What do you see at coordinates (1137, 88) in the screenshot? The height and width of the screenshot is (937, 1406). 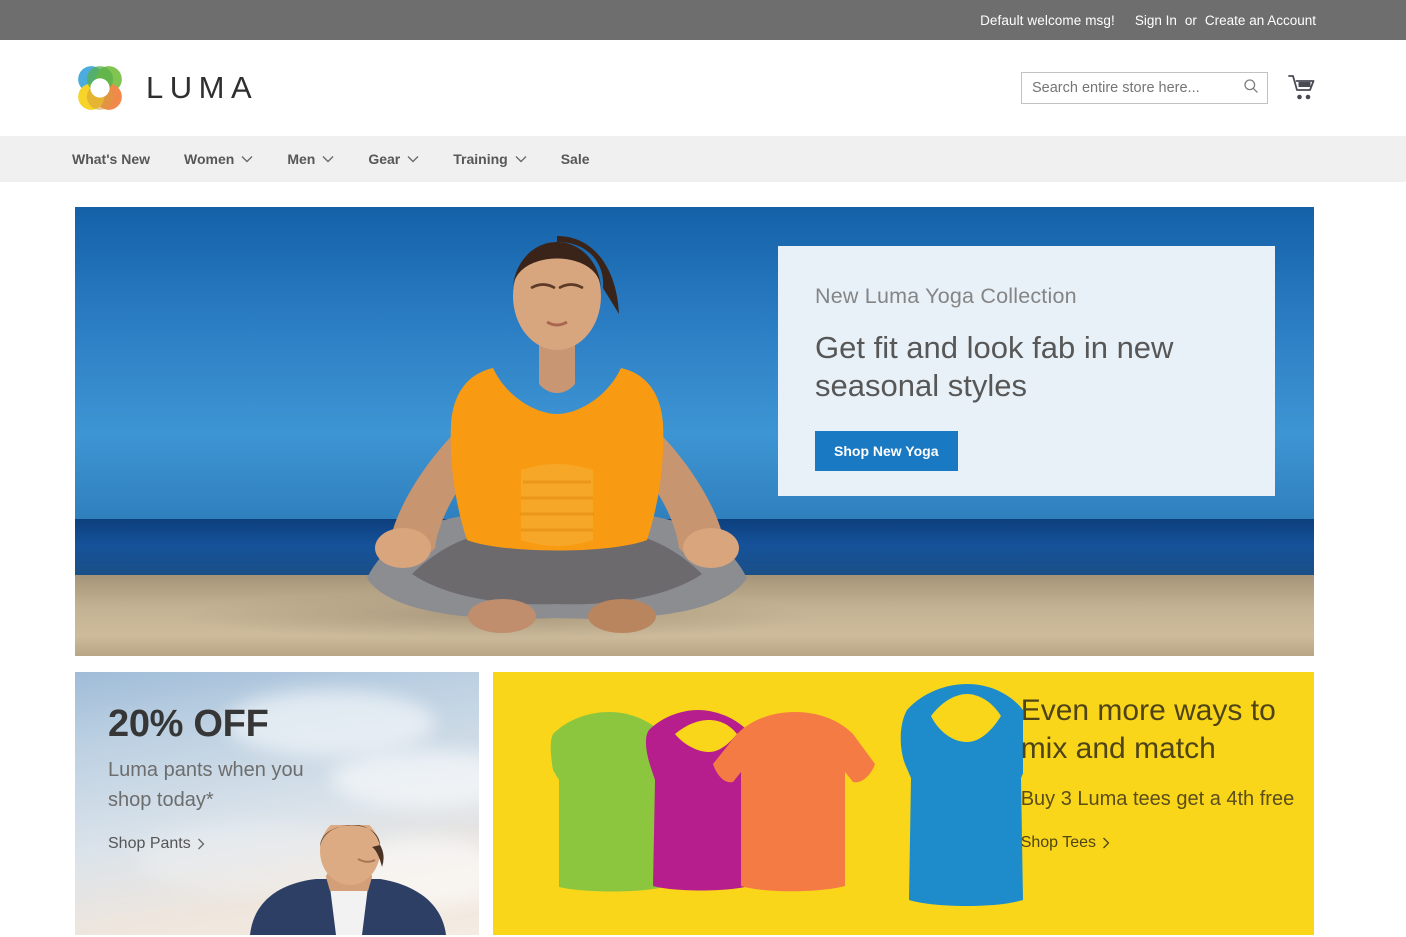 I see `search-input` at bounding box center [1137, 88].